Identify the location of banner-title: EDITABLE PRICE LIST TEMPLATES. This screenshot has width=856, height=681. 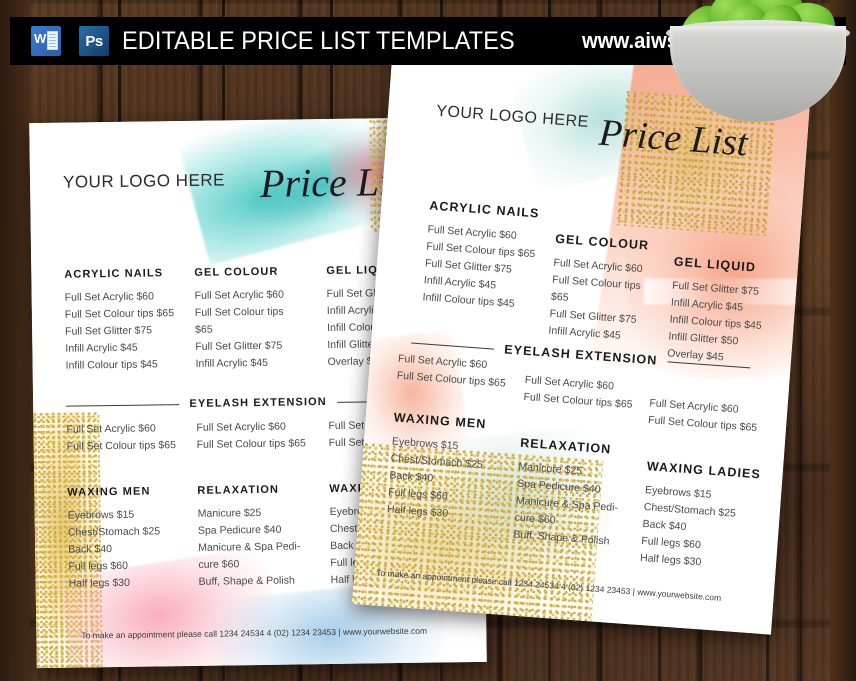
(318, 40).